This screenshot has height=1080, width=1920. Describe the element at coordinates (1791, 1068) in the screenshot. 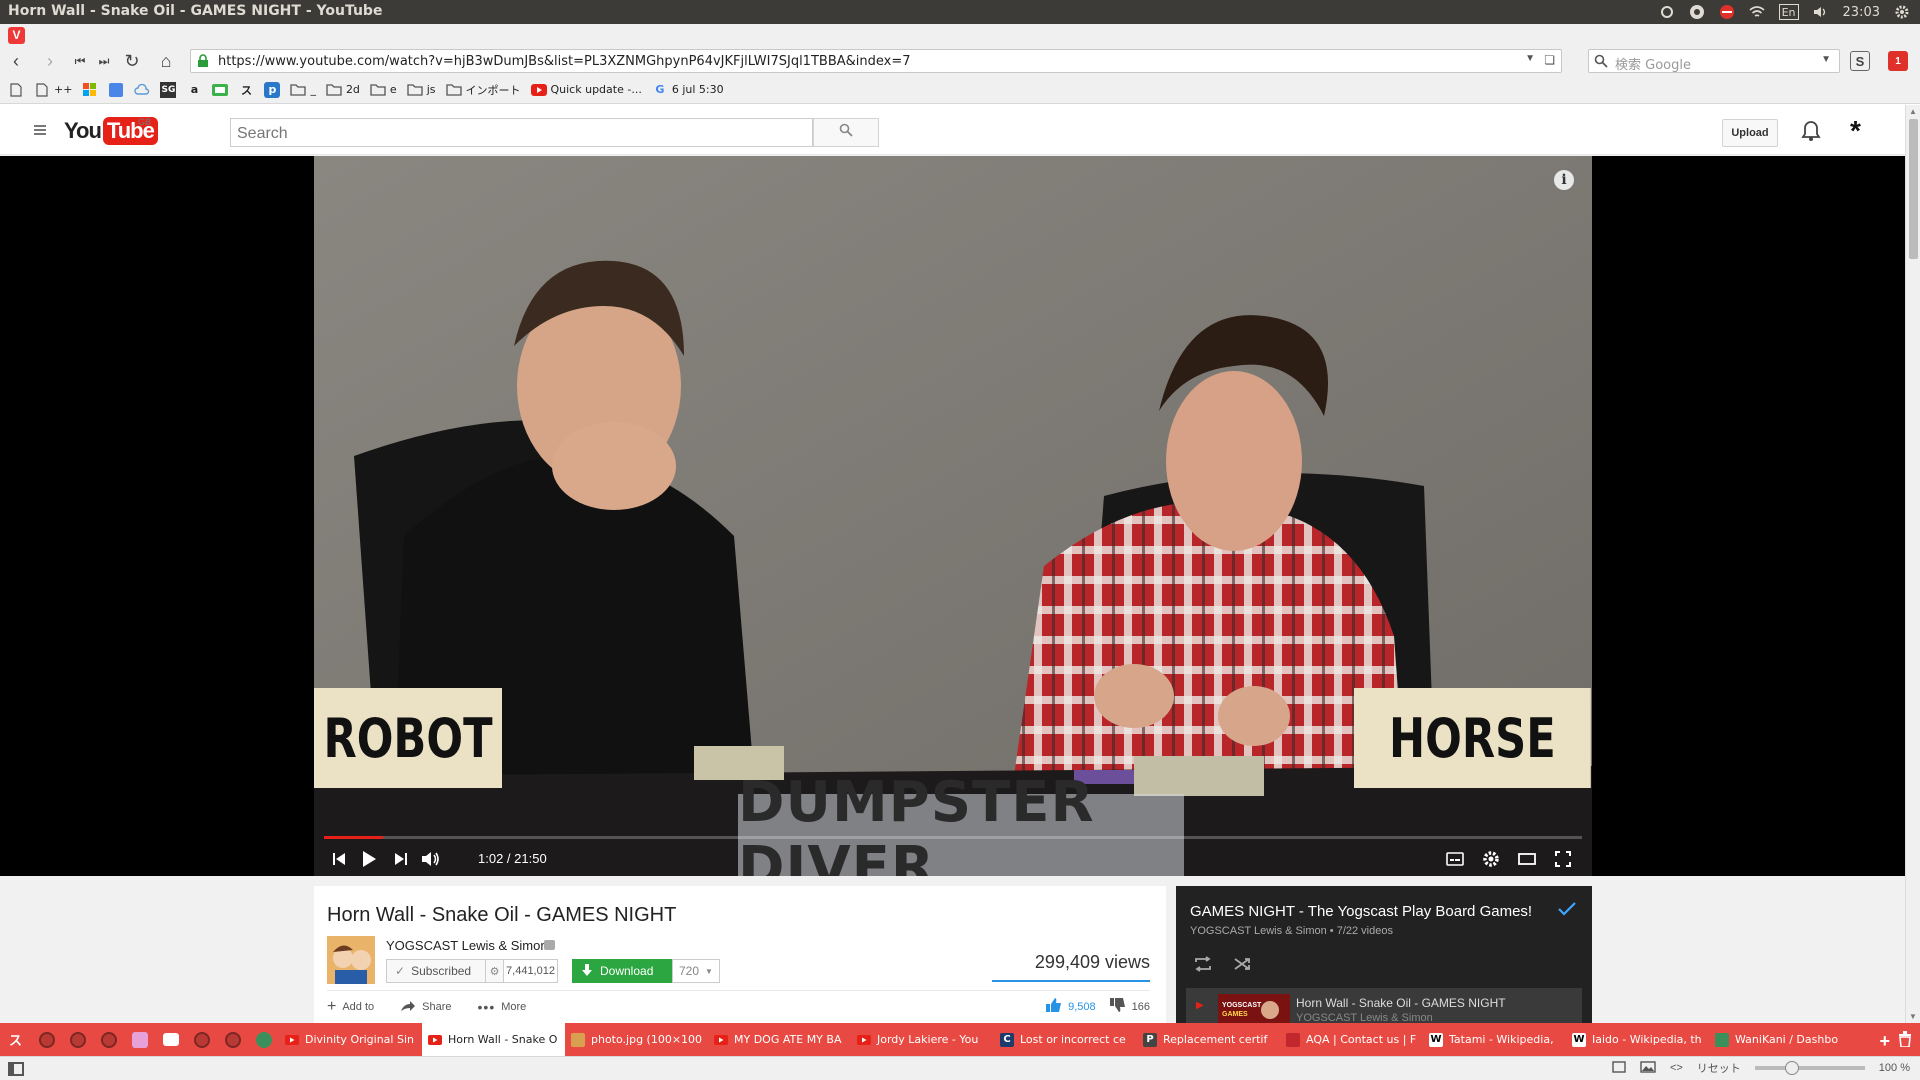

I see `zoom-slider-knob` at that location.